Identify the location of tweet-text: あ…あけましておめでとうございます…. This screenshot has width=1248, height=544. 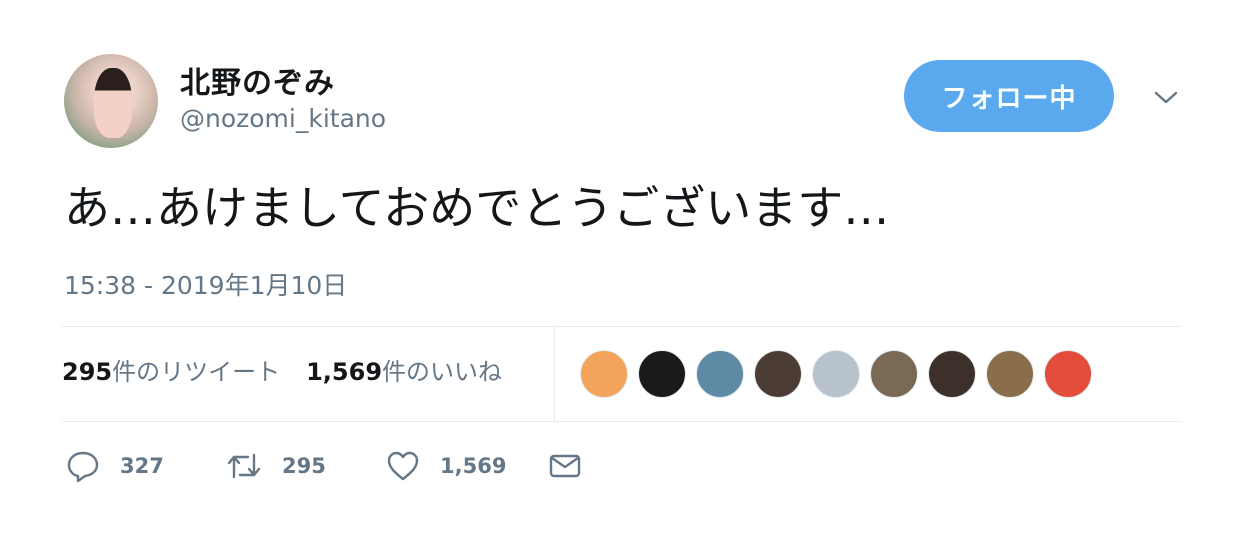
(477, 208).